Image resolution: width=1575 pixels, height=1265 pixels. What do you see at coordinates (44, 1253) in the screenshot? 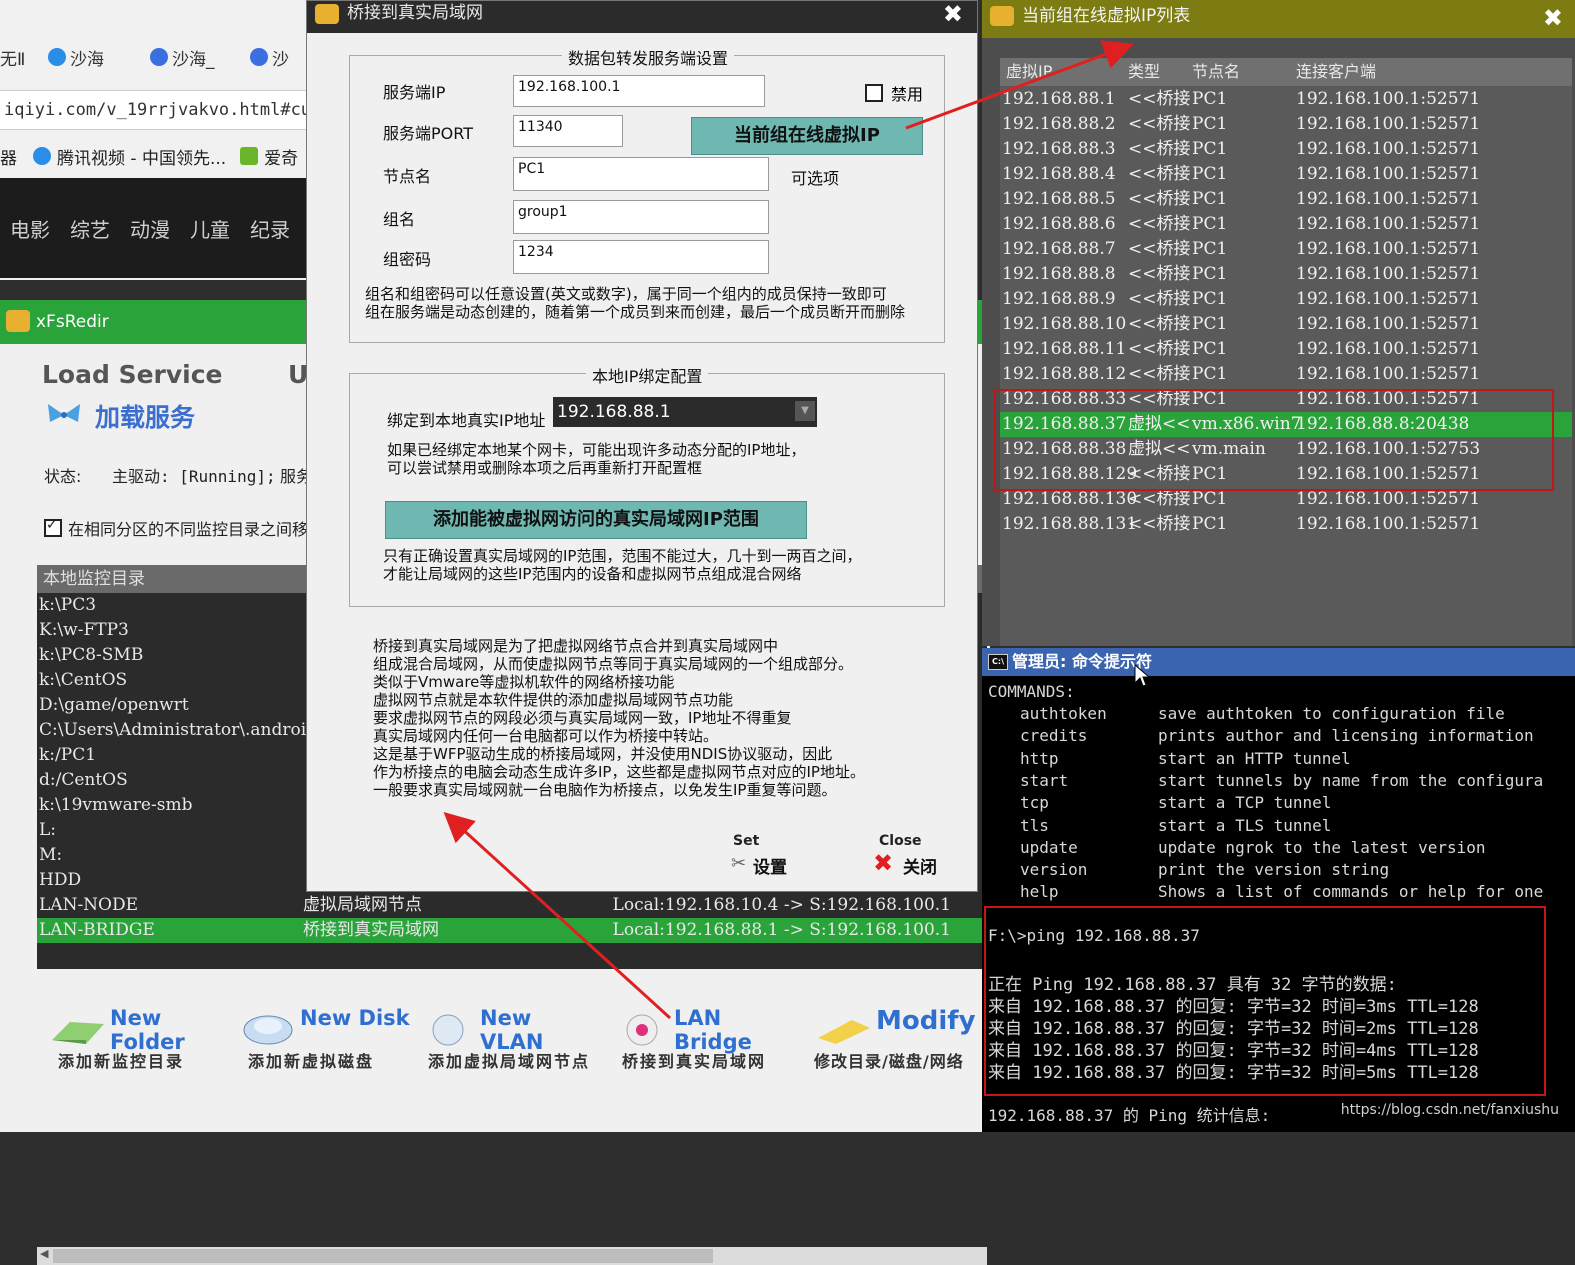
I see `scroll-left-icon: ◀` at bounding box center [44, 1253].